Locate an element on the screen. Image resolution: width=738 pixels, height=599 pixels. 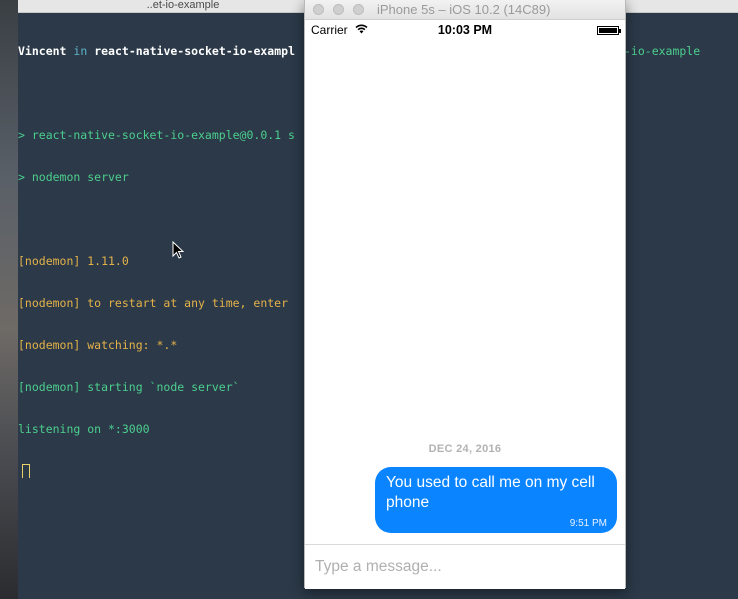
zoom-button is located at coordinates (358, 9).